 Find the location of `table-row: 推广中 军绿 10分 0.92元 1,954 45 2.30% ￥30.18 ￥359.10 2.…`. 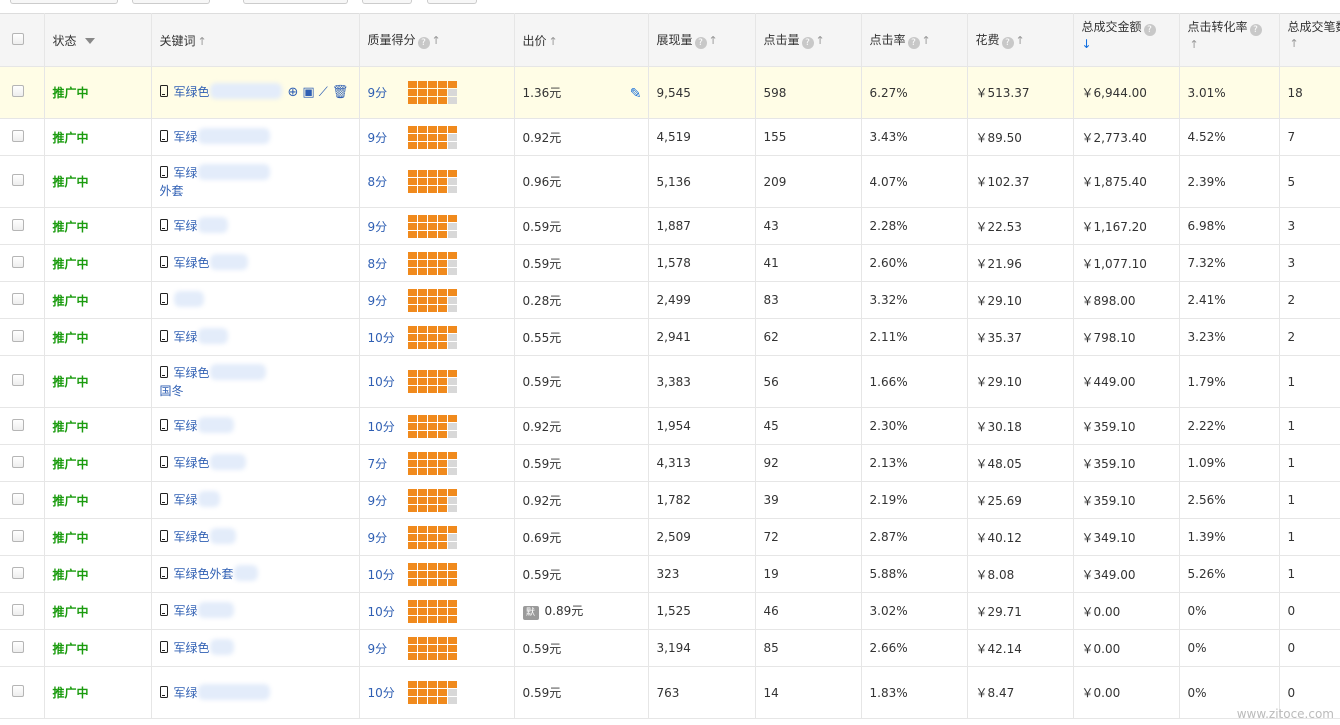

table-row: 推广中 军绿 10分 0.92元 1,954 45 2.30% ￥30.18 ￥359.10 2.… is located at coordinates (670, 426).